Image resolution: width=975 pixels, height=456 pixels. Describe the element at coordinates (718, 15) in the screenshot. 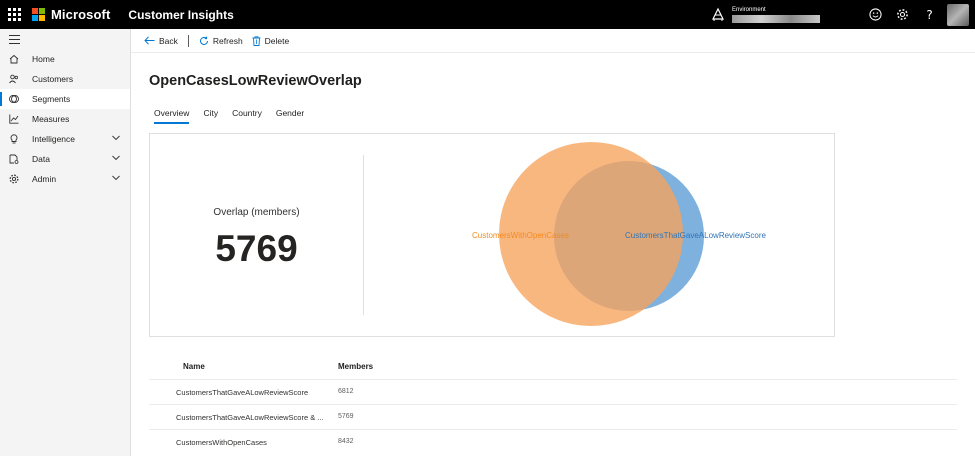

I see `environment-icon` at that location.